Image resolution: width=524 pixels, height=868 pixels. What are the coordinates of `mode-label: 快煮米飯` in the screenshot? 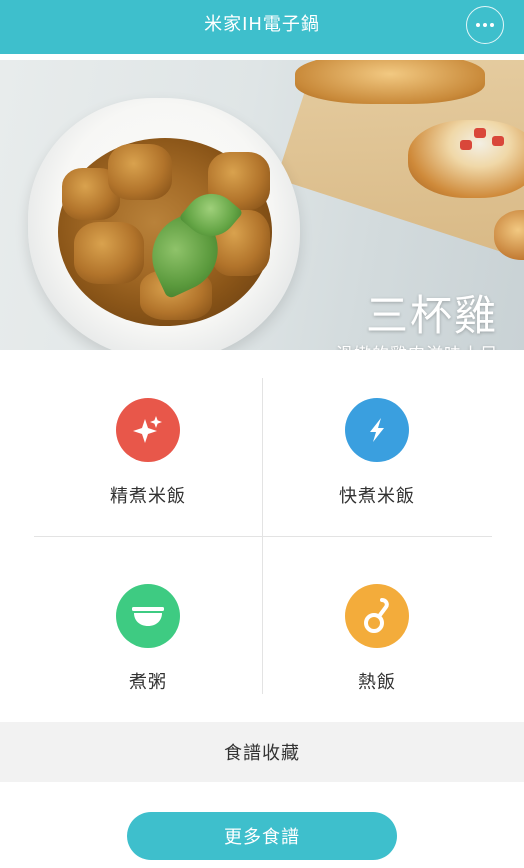 It's located at (377, 496).